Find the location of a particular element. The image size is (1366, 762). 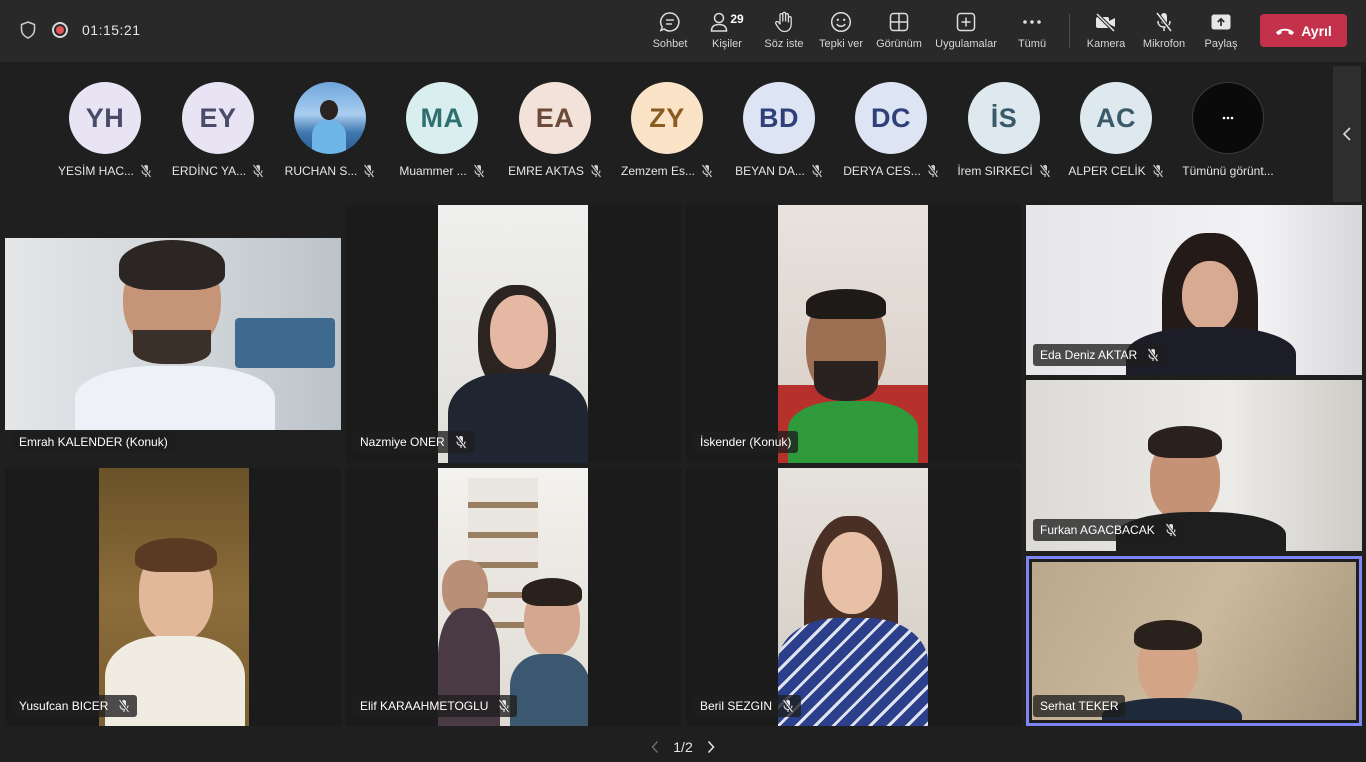

participant-name-tag: Serhat TEKER is located at coordinates (1079, 706).